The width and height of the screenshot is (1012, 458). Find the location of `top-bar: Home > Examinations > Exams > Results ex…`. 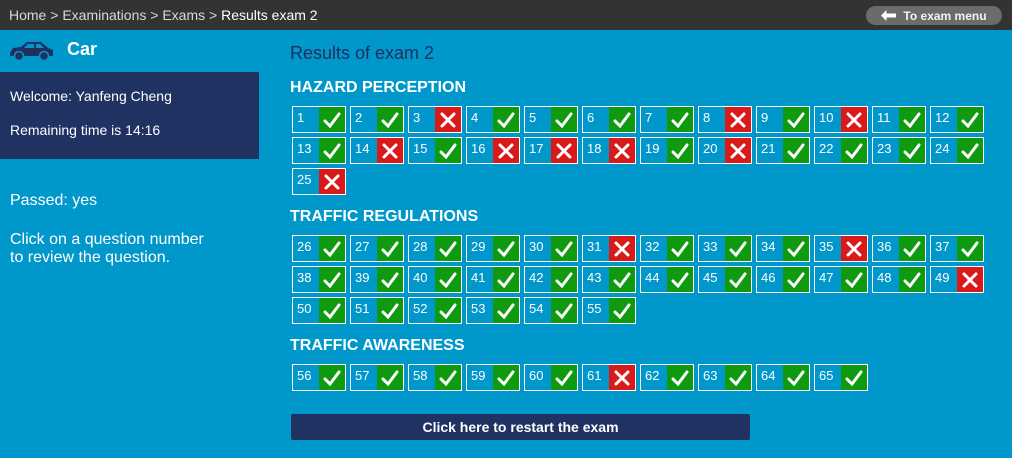

top-bar: Home > Examinations > Exams > Results ex… is located at coordinates (506, 15).